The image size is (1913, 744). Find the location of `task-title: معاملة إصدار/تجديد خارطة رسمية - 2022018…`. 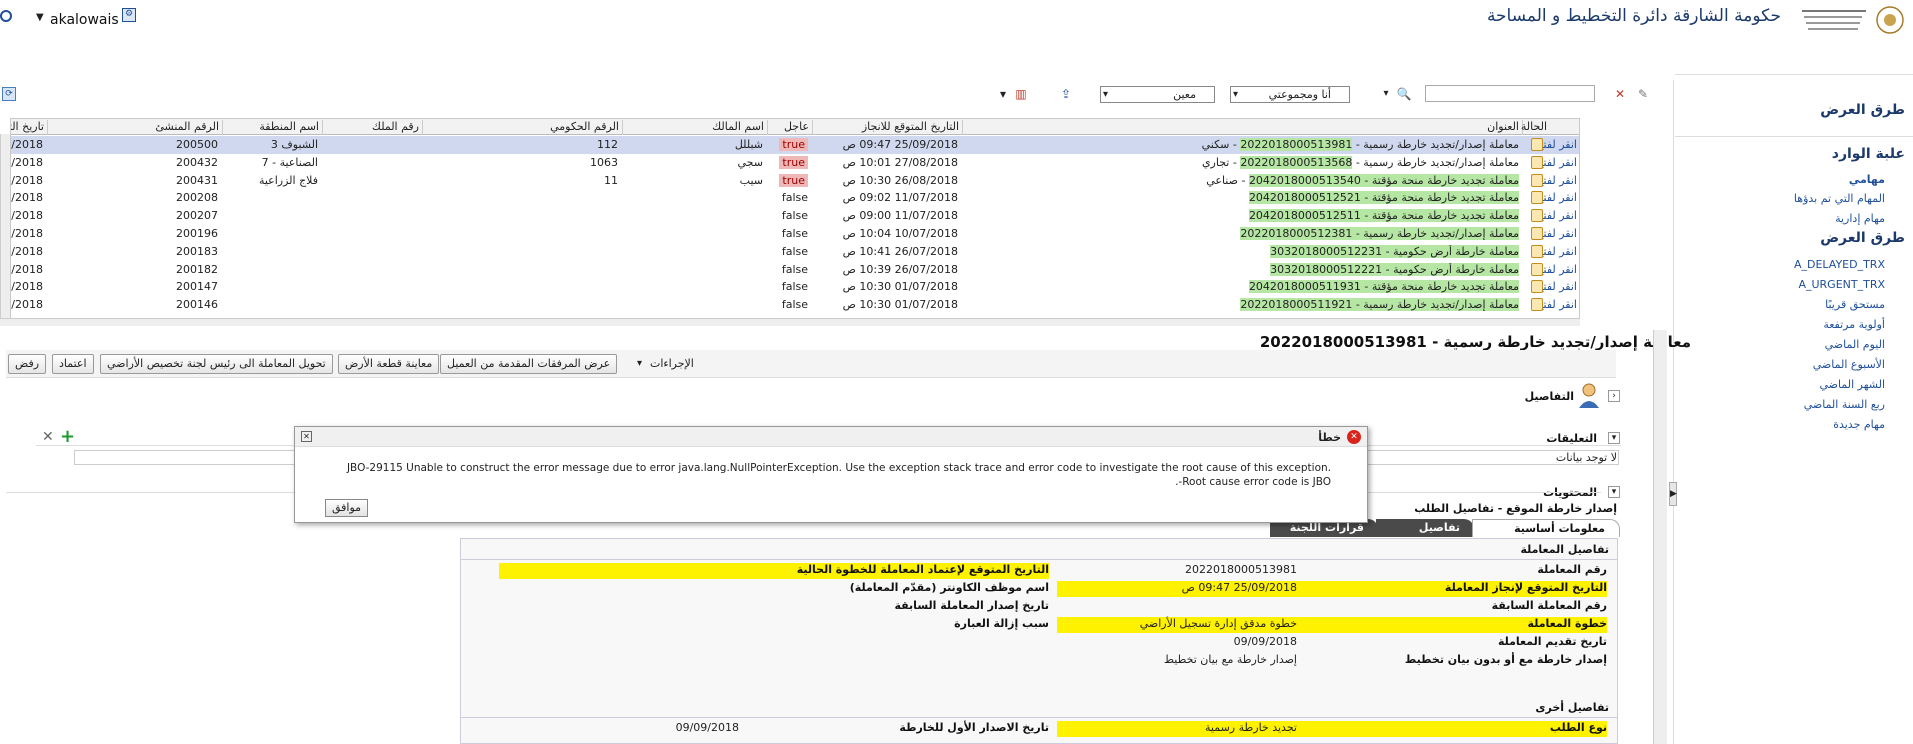

task-title: معاملة إصدار/تجديد خارطة رسمية - 2022018… is located at coordinates (1379, 233).